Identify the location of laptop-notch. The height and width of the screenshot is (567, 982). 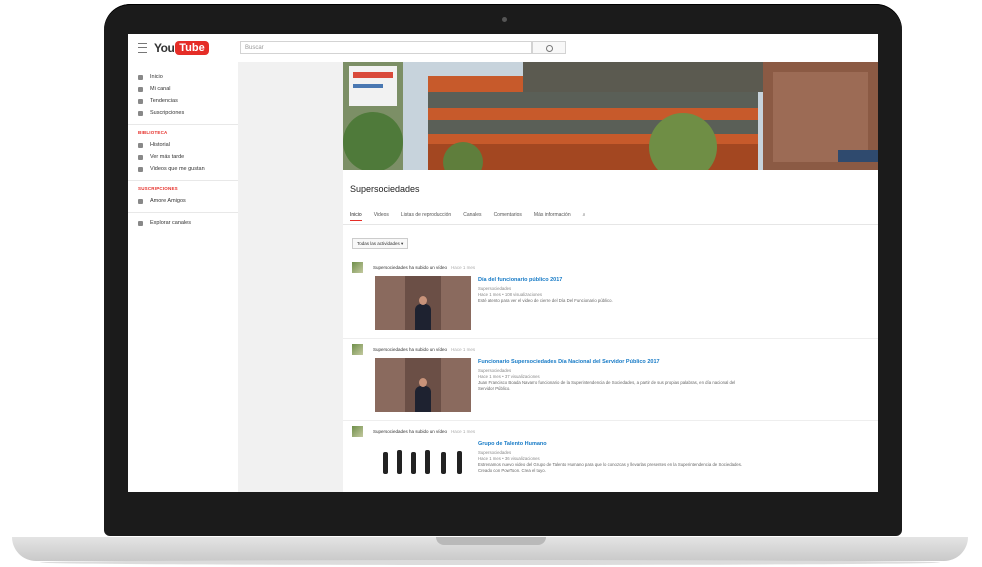
(491, 541).